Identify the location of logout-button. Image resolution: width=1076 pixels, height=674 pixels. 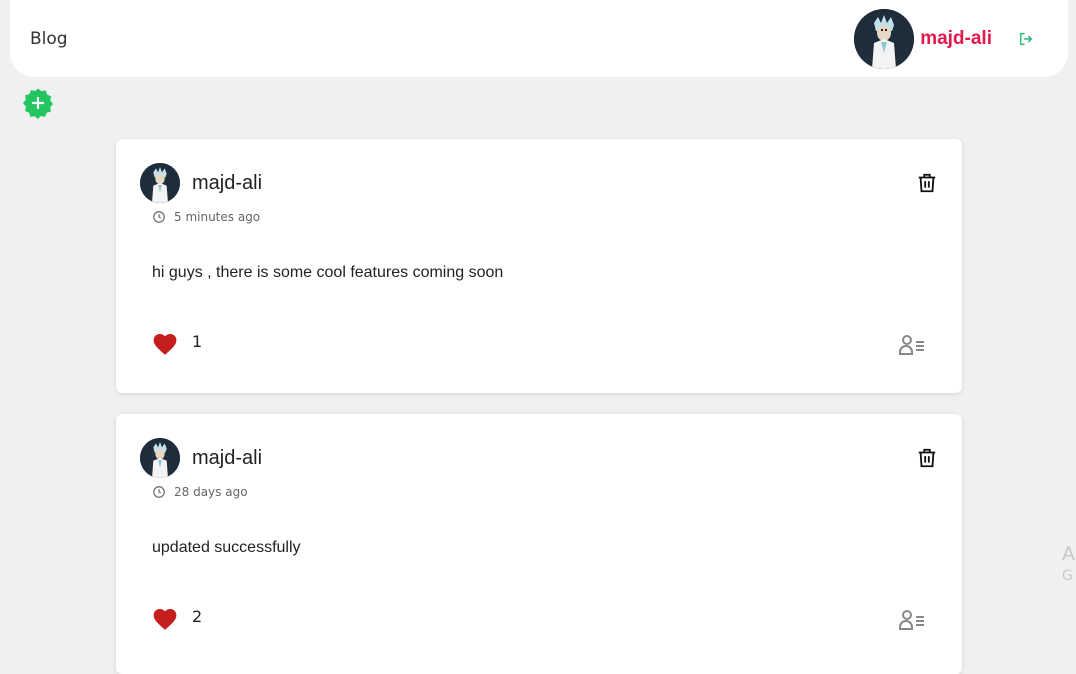
(1026, 39).